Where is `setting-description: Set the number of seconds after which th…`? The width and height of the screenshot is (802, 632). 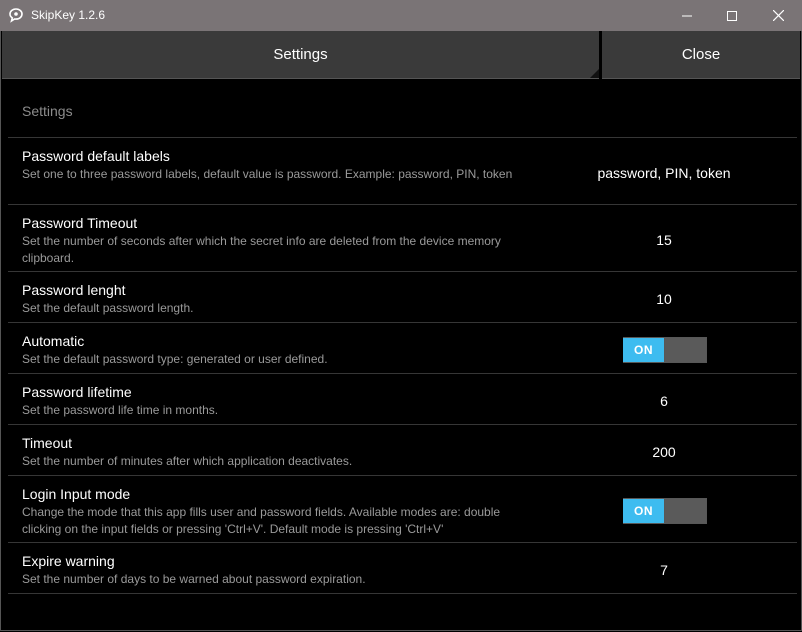
setting-description: Set the number of seconds after which th… is located at coordinates (261, 249).